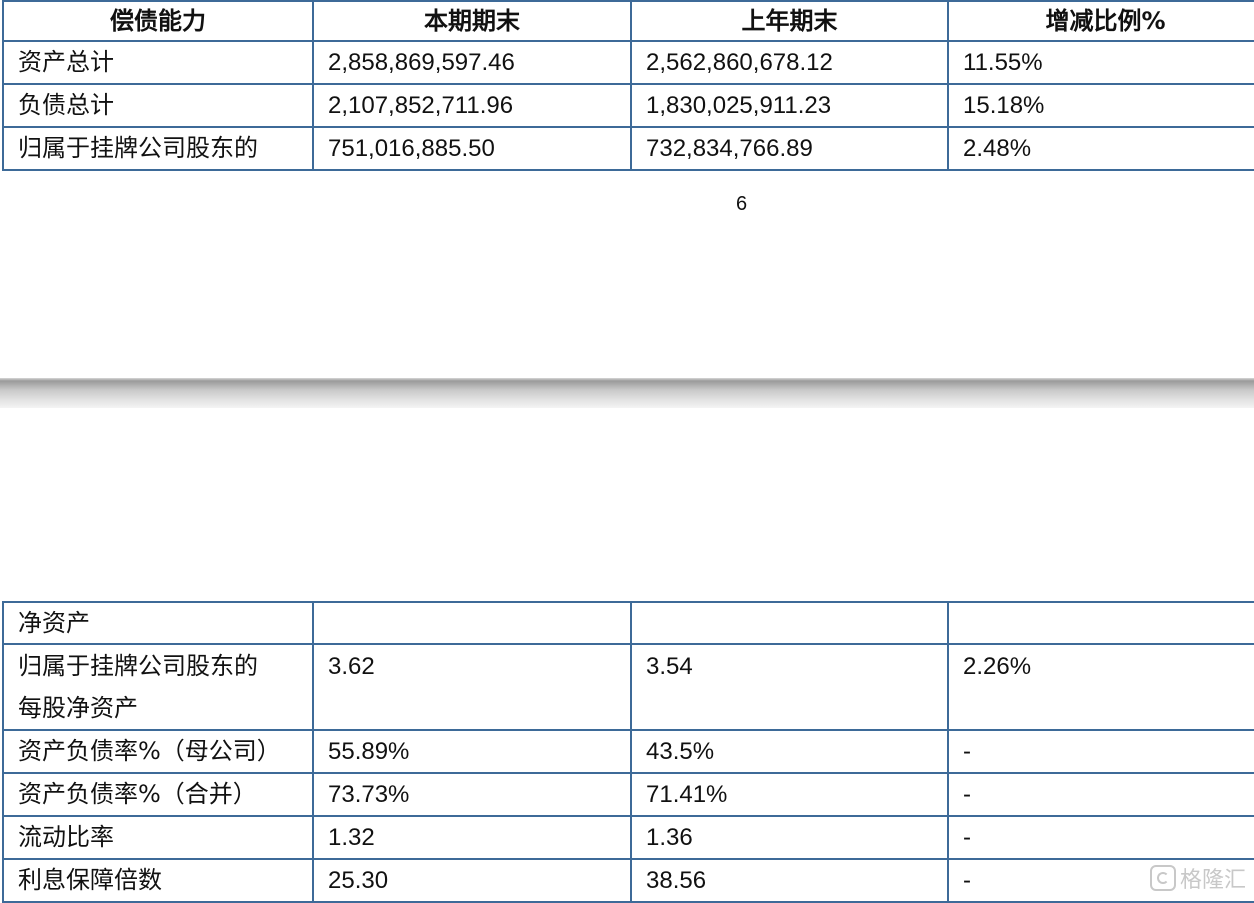  What do you see at coordinates (1100, 21) in the screenshot?
I see `header-change-ratio: 增减比例%` at bounding box center [1100, 21].